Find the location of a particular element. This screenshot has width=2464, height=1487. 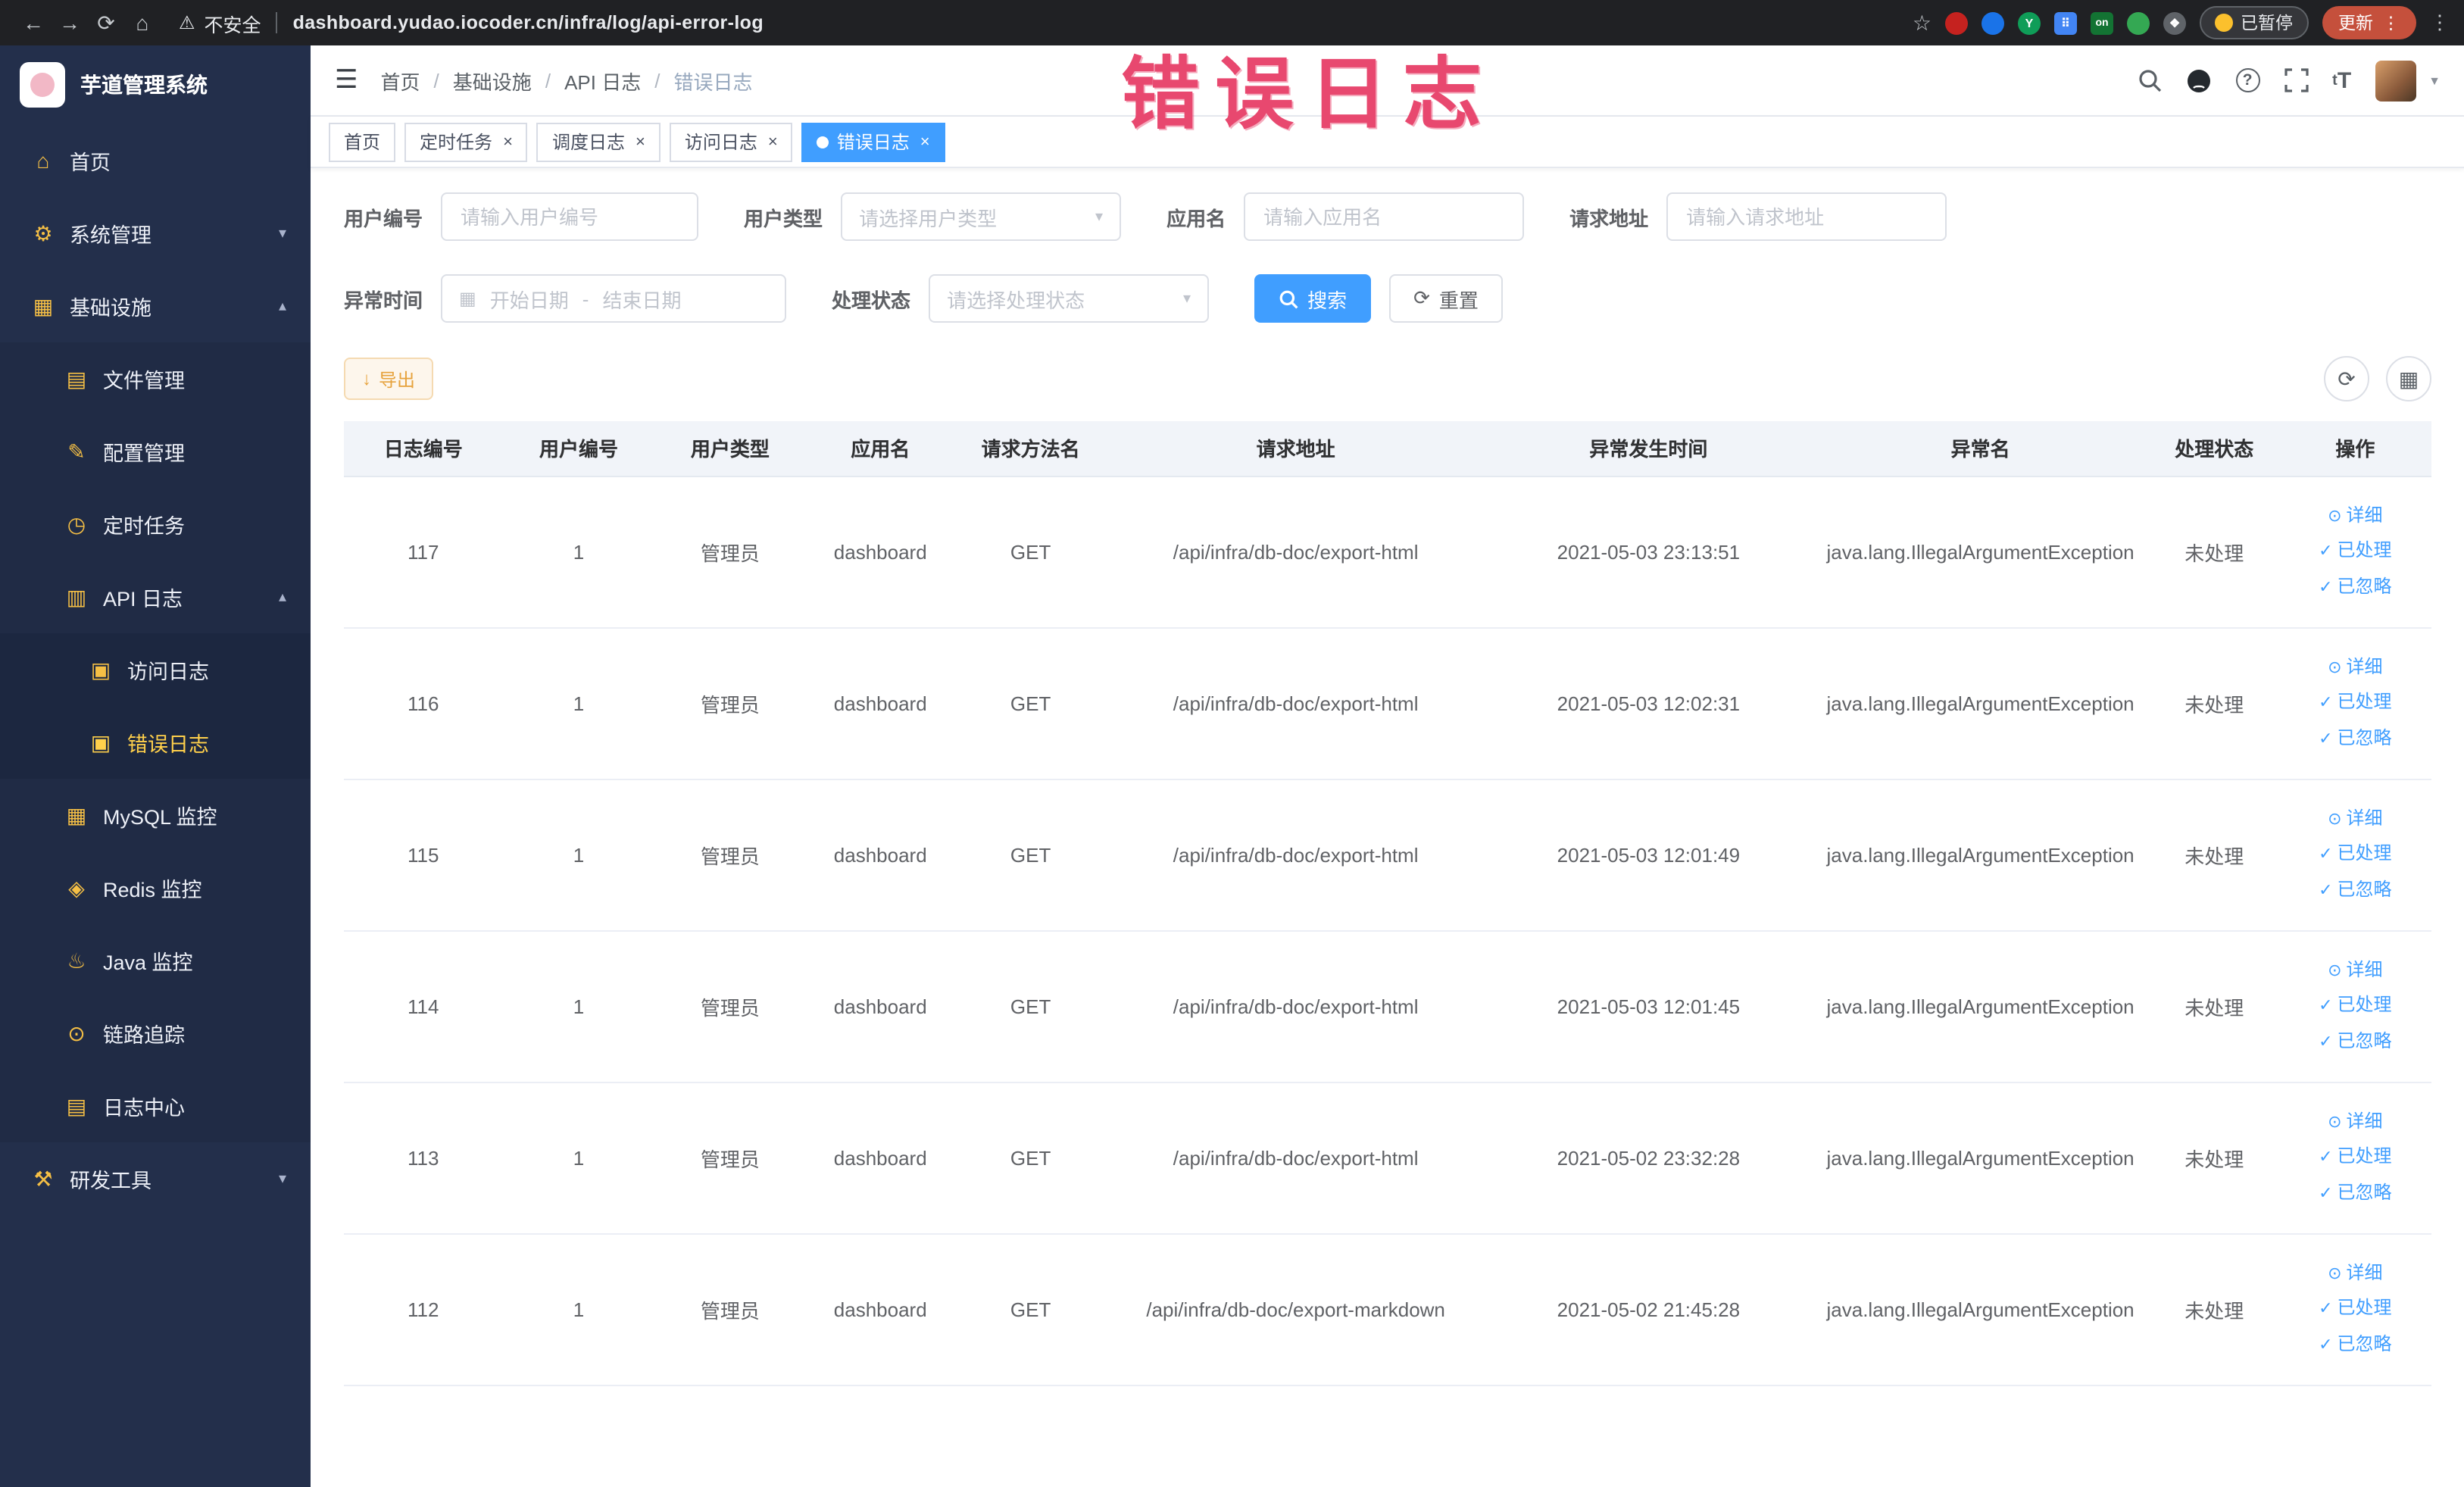

bookmark-star-icon: ☆ is located at coordinates (1922, 23).